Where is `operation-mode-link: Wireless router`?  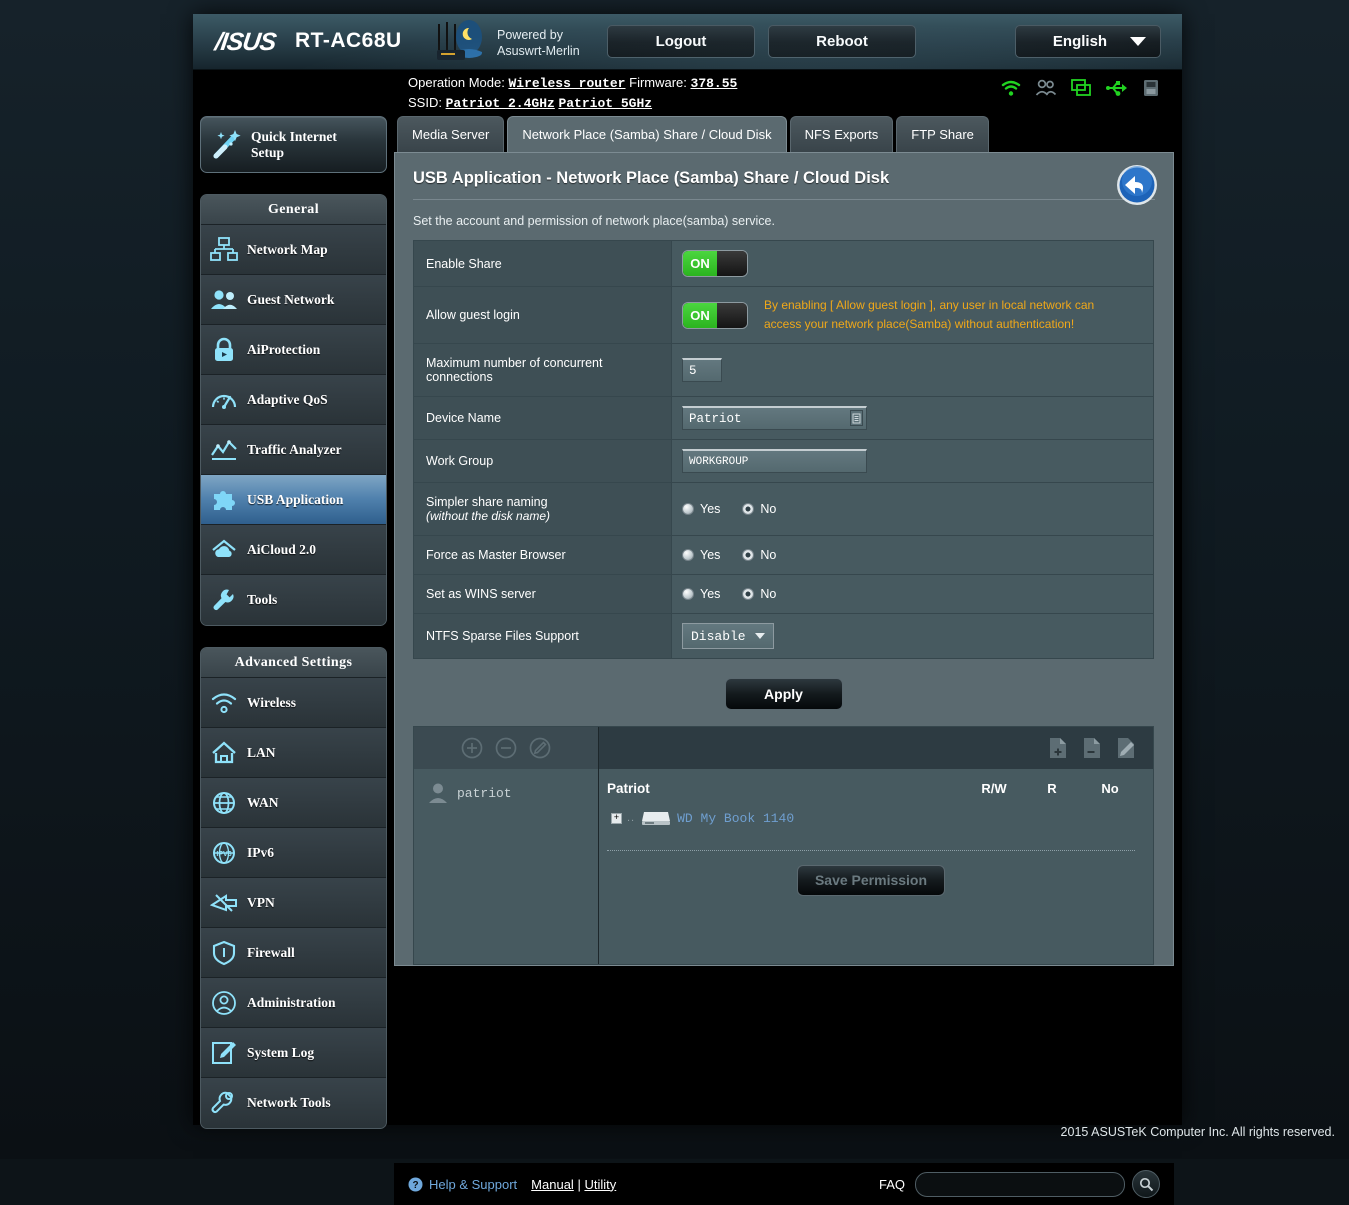
operation-mode-link: Wireless router is located at coordinates (566, 83).